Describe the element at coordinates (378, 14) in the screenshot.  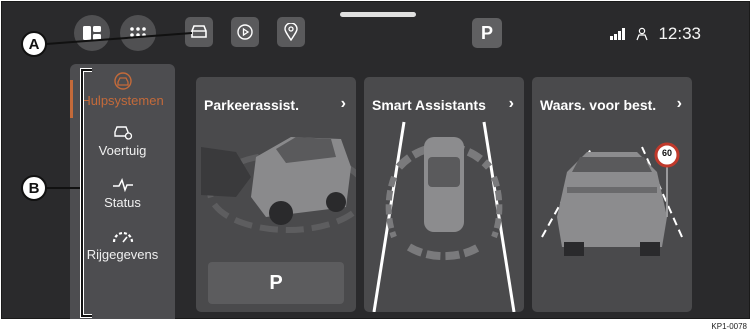
I see `notification-handle` at that location.